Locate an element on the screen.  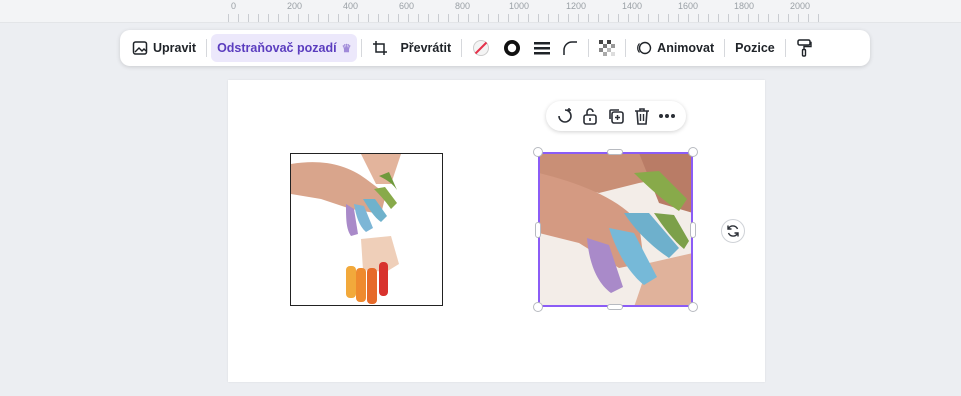
rotate-icon is located at coordinates (733, 231).